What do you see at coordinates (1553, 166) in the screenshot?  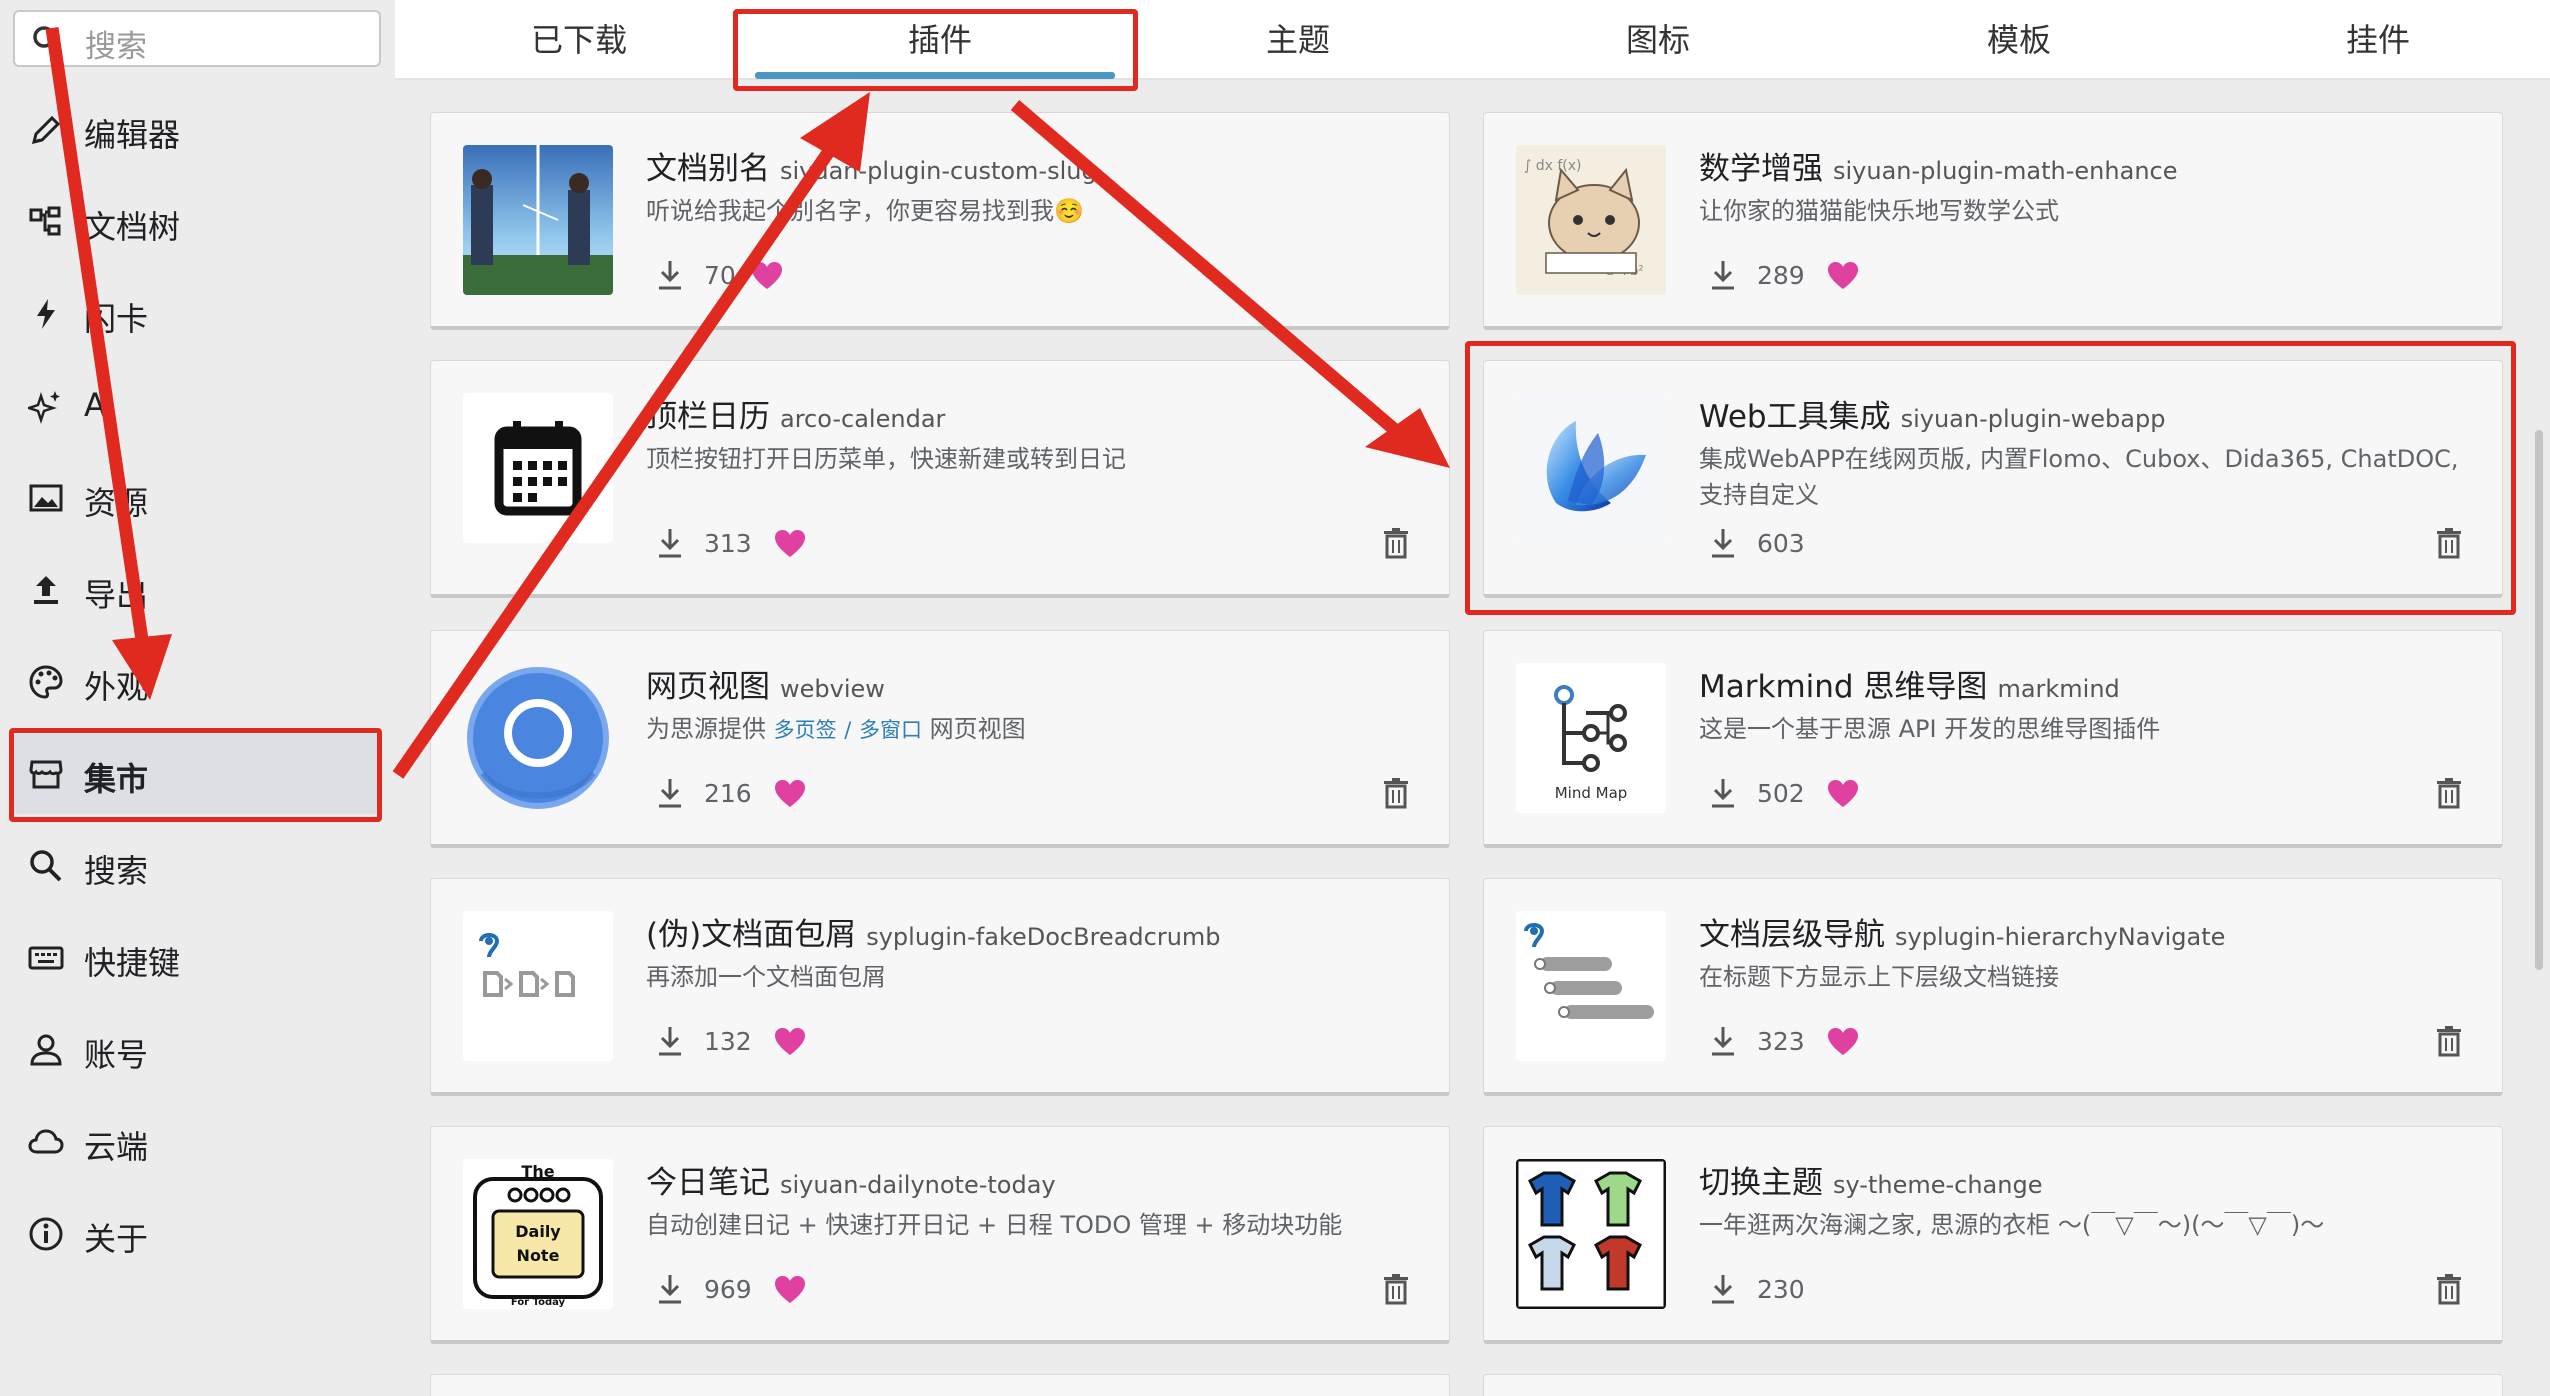 I see `svg-text: ∫ dx f(x)` at bounding box center [1553, 166].